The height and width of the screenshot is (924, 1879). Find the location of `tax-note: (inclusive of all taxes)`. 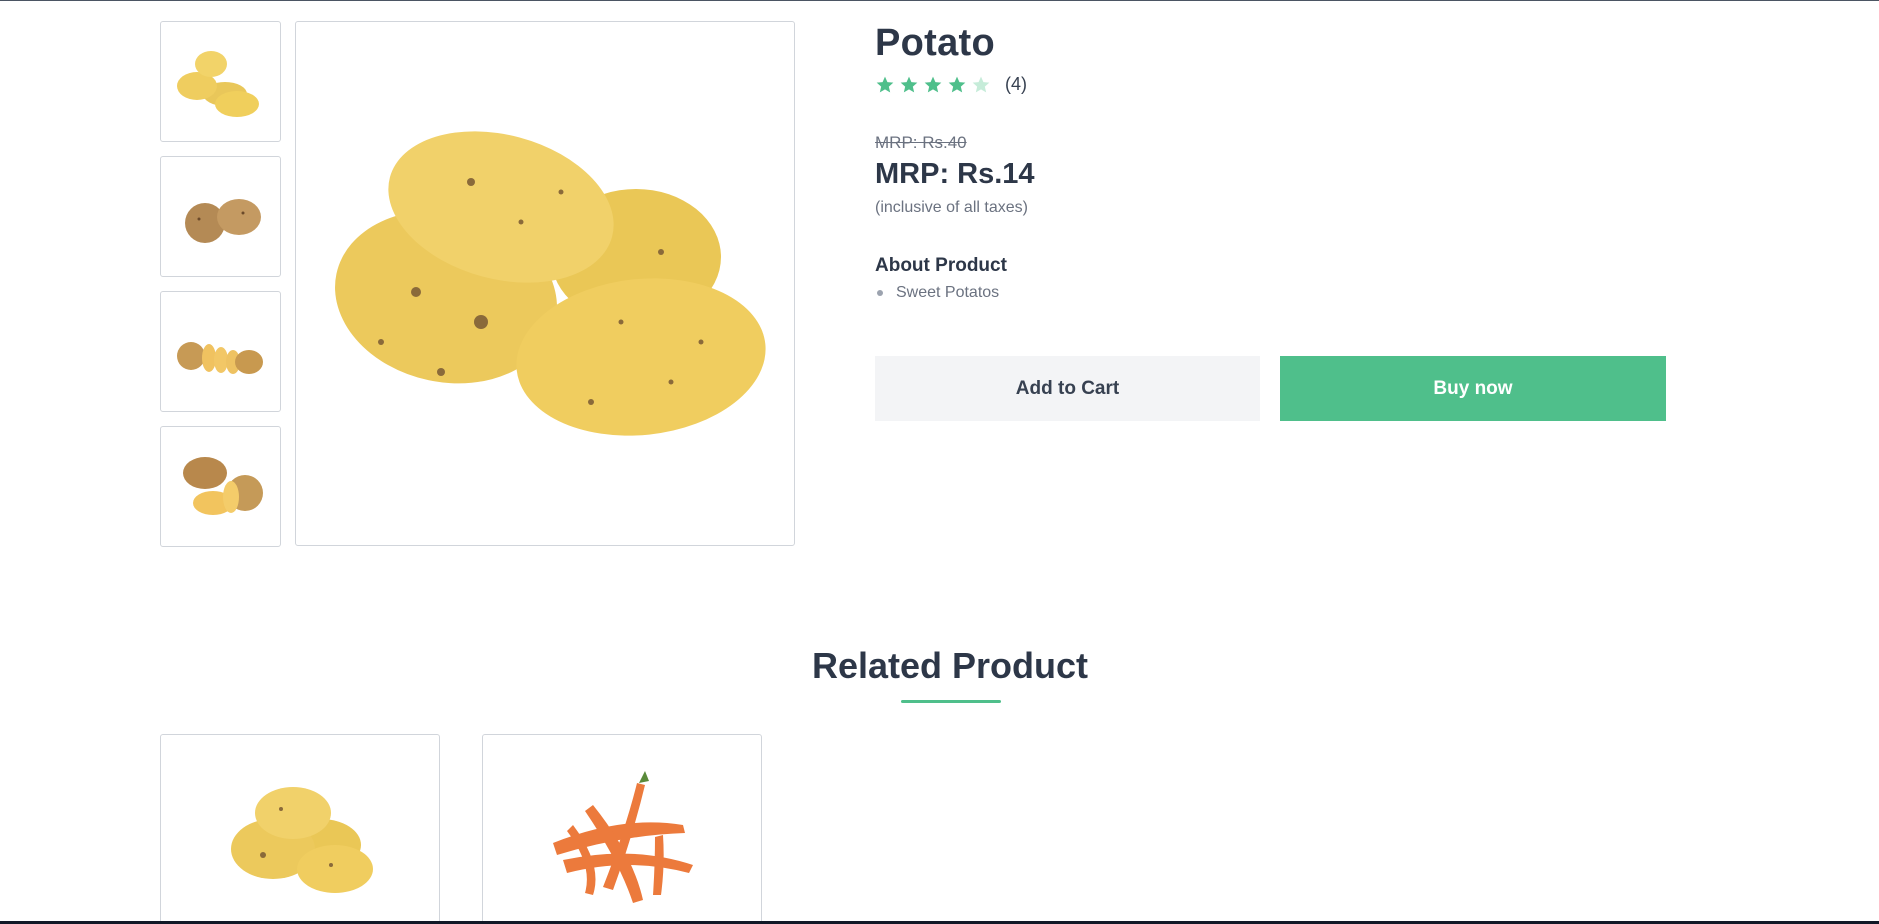

tax-note: (inclusive of all taxes) is located at coordinates (951, 207).